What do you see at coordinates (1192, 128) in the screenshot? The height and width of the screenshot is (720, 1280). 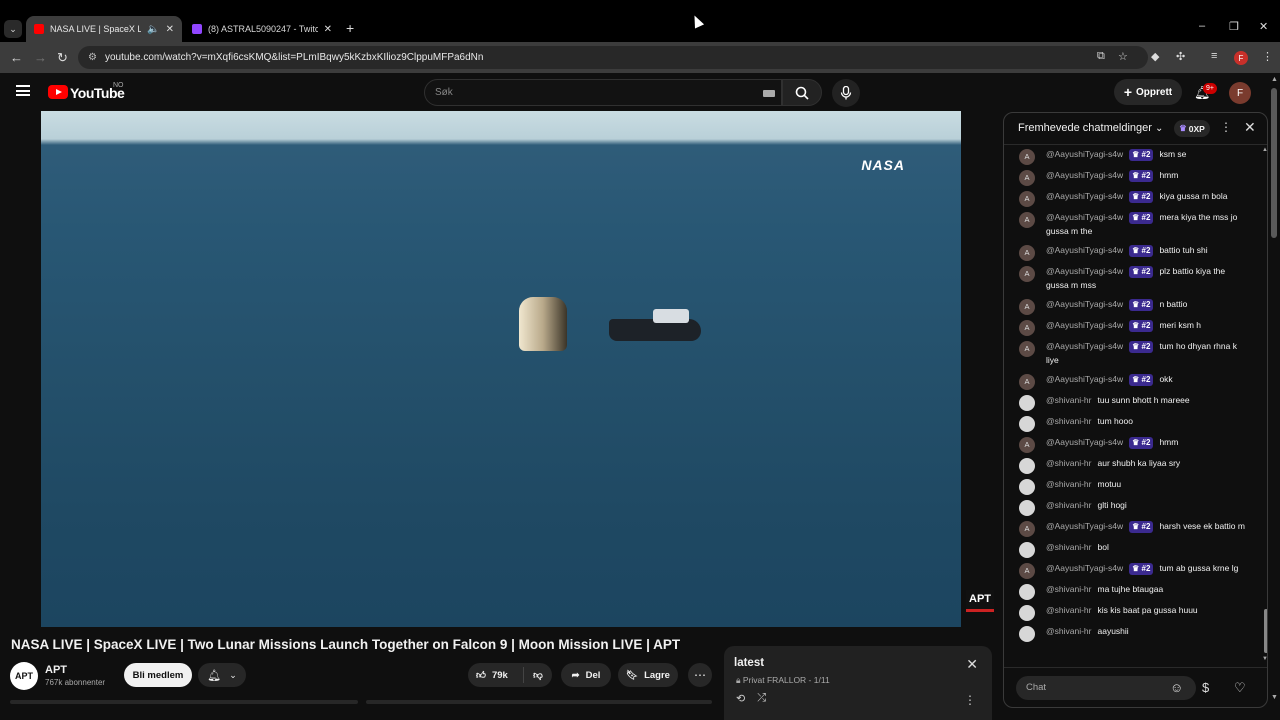 I see `xp-badge: ♛ 0XP` at bounding box center [1192, 128].